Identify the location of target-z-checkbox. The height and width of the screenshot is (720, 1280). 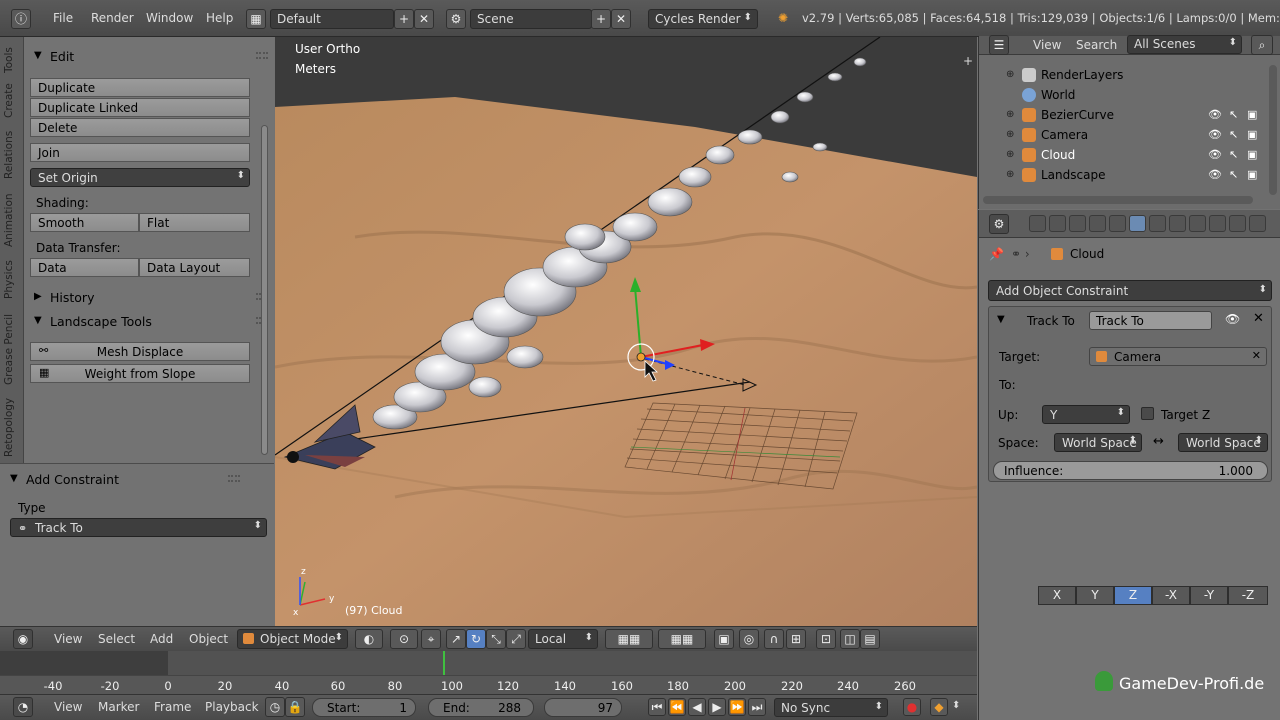
(1147, 413).